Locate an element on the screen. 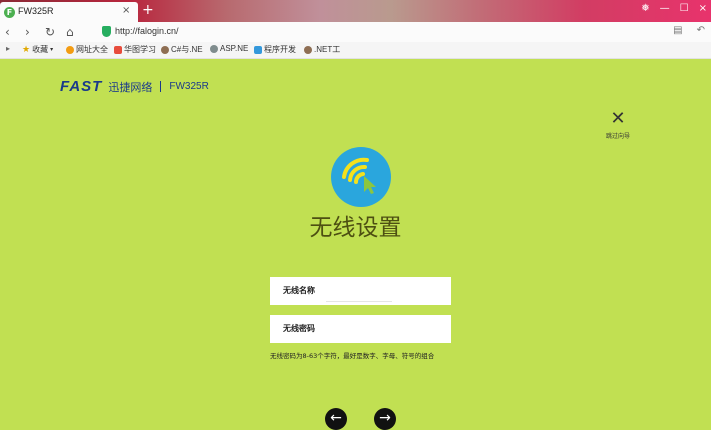  next-button: → is located at coordinates (385, 419).